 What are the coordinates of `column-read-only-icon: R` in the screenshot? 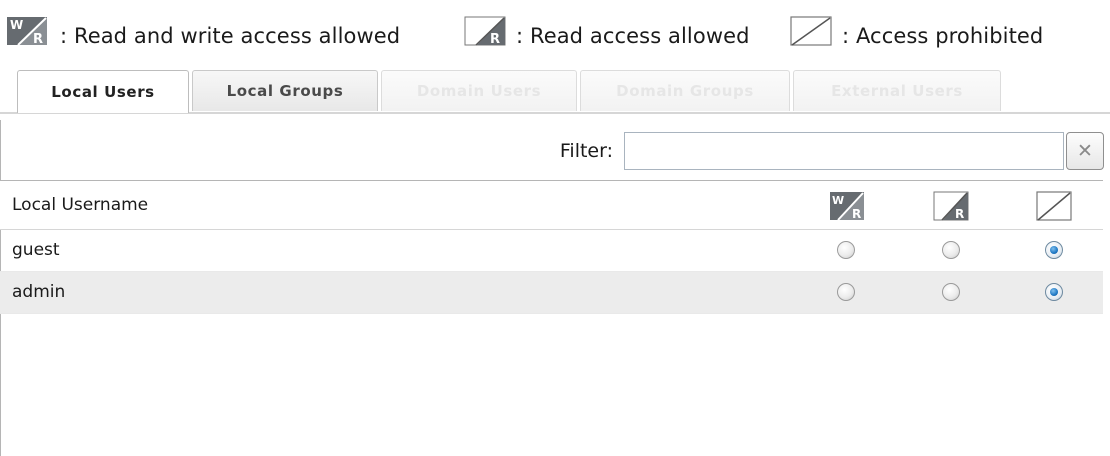 It's located at (951, 206).